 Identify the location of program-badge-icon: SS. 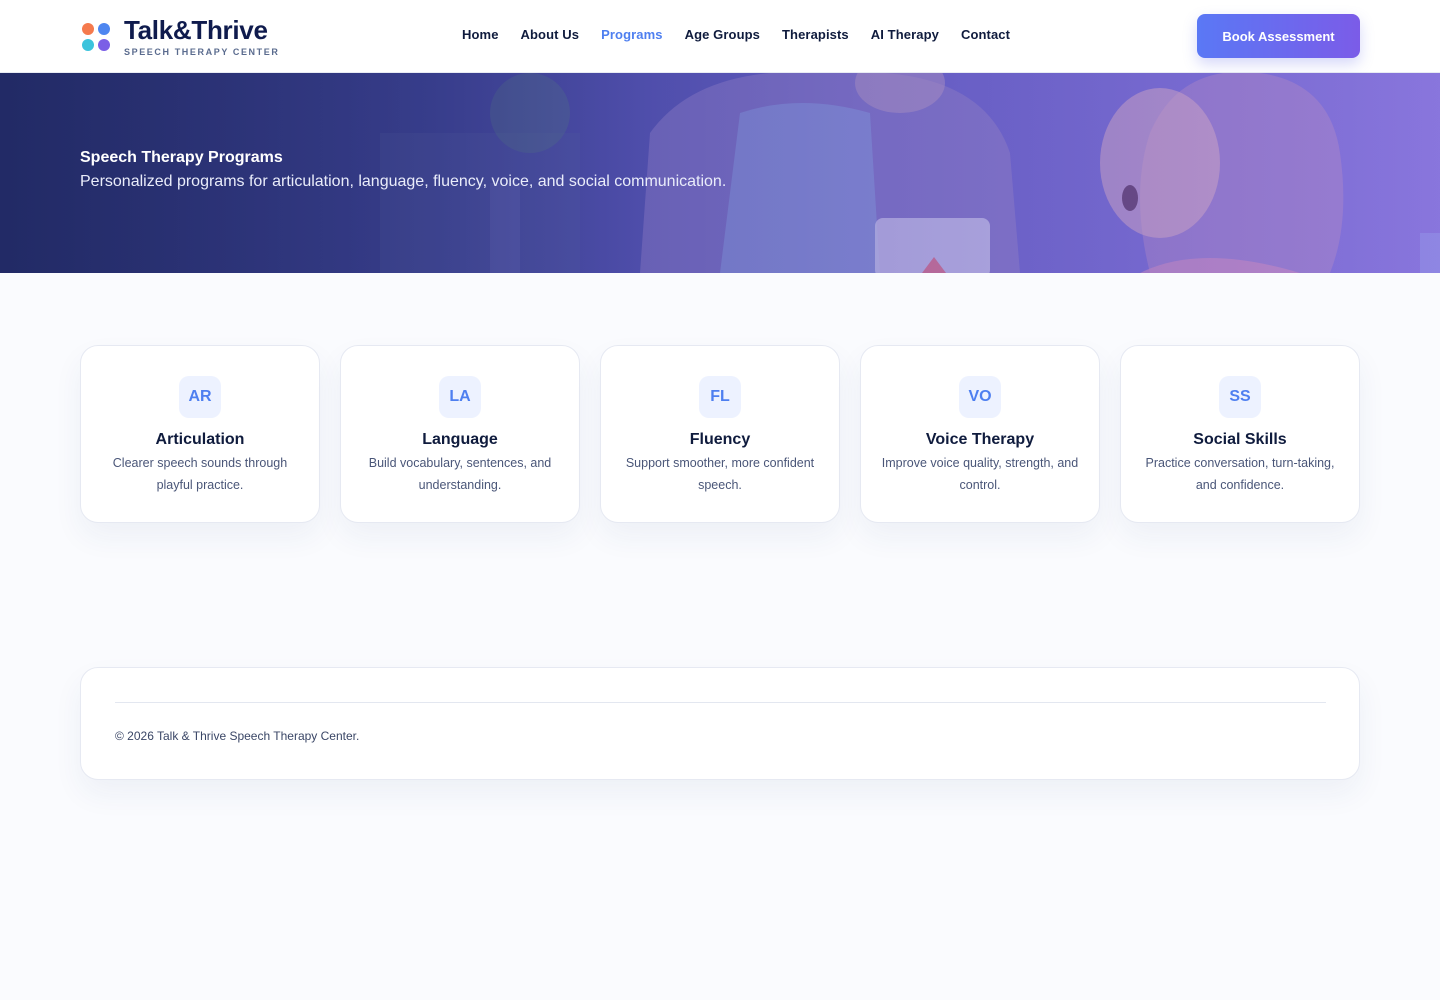
(1240, 397).